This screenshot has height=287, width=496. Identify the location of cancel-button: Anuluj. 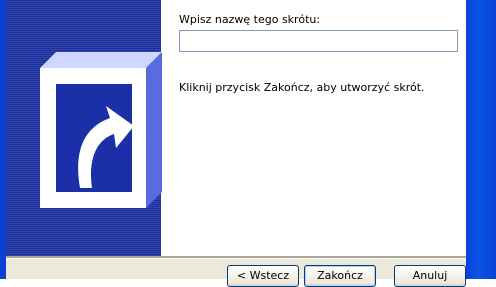
(430, 276).